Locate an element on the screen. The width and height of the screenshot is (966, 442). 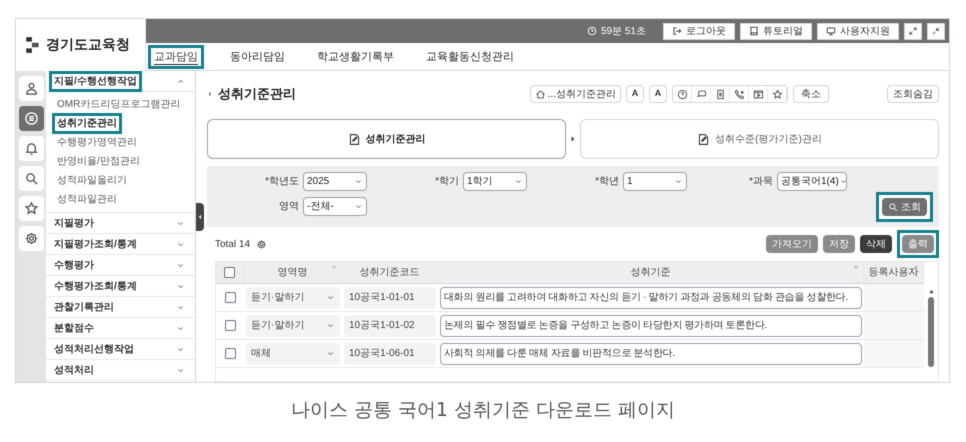
search-button: 조회 is located at coordinates (904, 207).